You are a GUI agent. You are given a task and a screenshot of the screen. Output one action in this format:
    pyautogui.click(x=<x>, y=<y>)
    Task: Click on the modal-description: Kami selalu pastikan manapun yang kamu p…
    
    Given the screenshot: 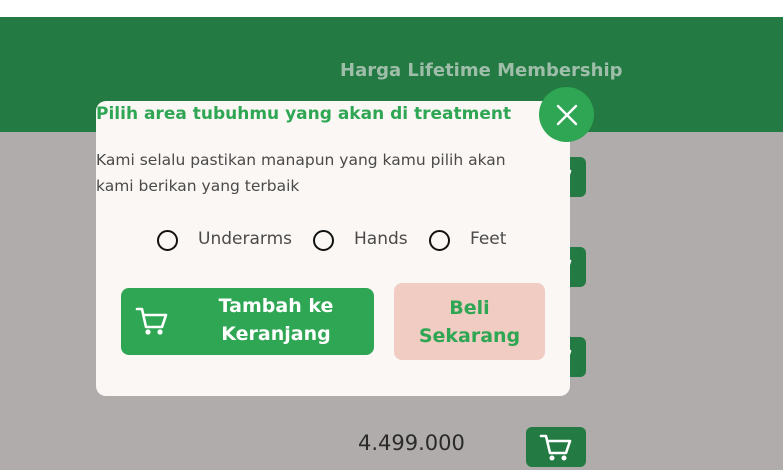 What is the action you would take?
    pyautogui.click(x=326, y=173)
    